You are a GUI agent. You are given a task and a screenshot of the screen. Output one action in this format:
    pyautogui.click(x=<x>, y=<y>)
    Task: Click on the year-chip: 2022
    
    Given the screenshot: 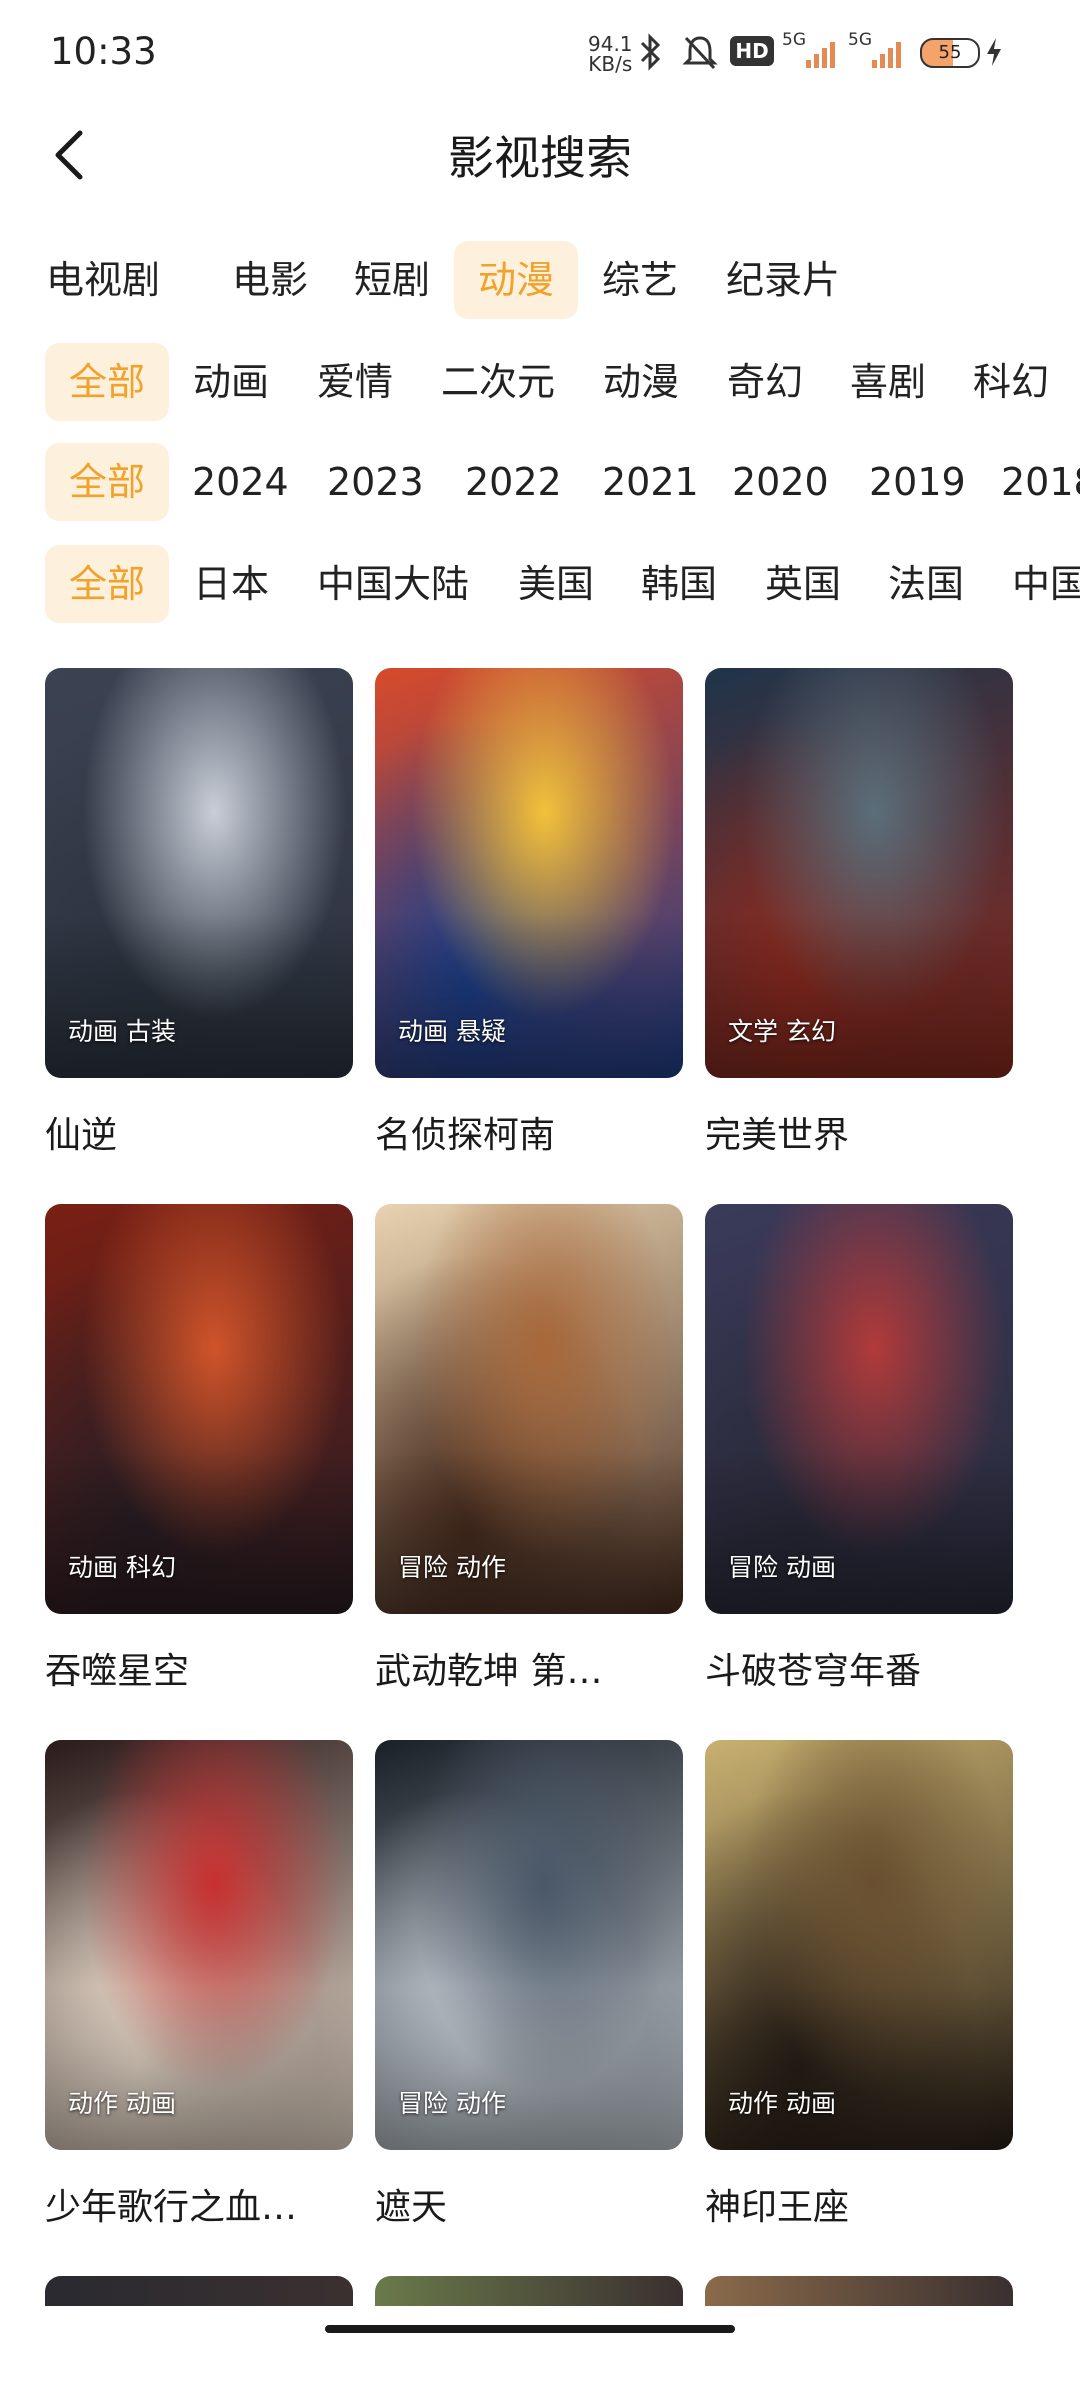 What is the action you would take?
    pyautogui.click(x=513, y=482)
    